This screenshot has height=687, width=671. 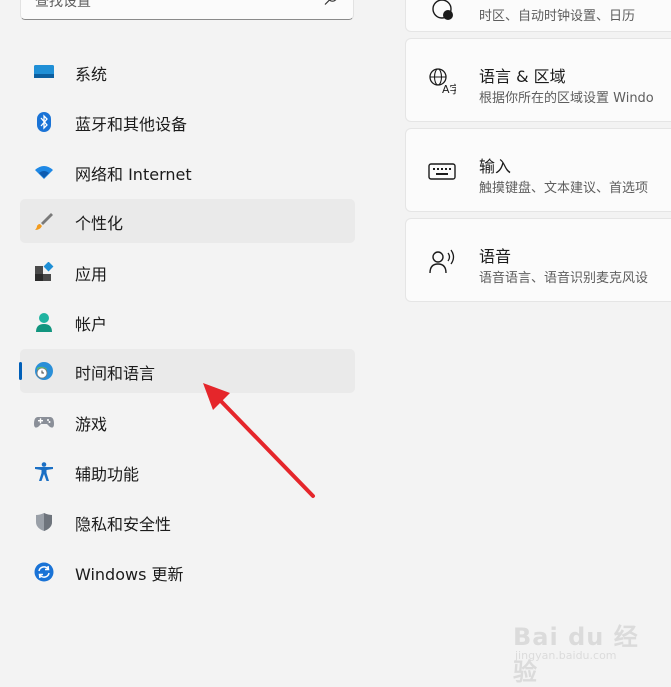 What do you see at coordinates (44, 71) in the screenshot?
I see `system-display-icon` at bounding box center [44, 71].